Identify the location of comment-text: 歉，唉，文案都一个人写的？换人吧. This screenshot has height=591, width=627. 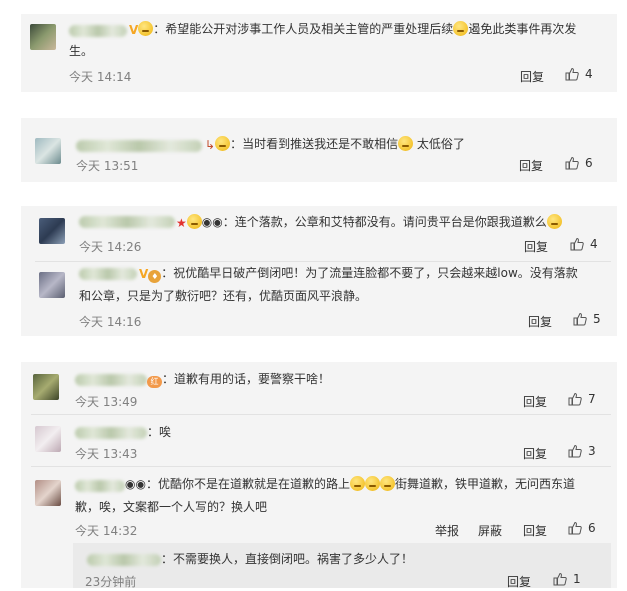
(171, 507).